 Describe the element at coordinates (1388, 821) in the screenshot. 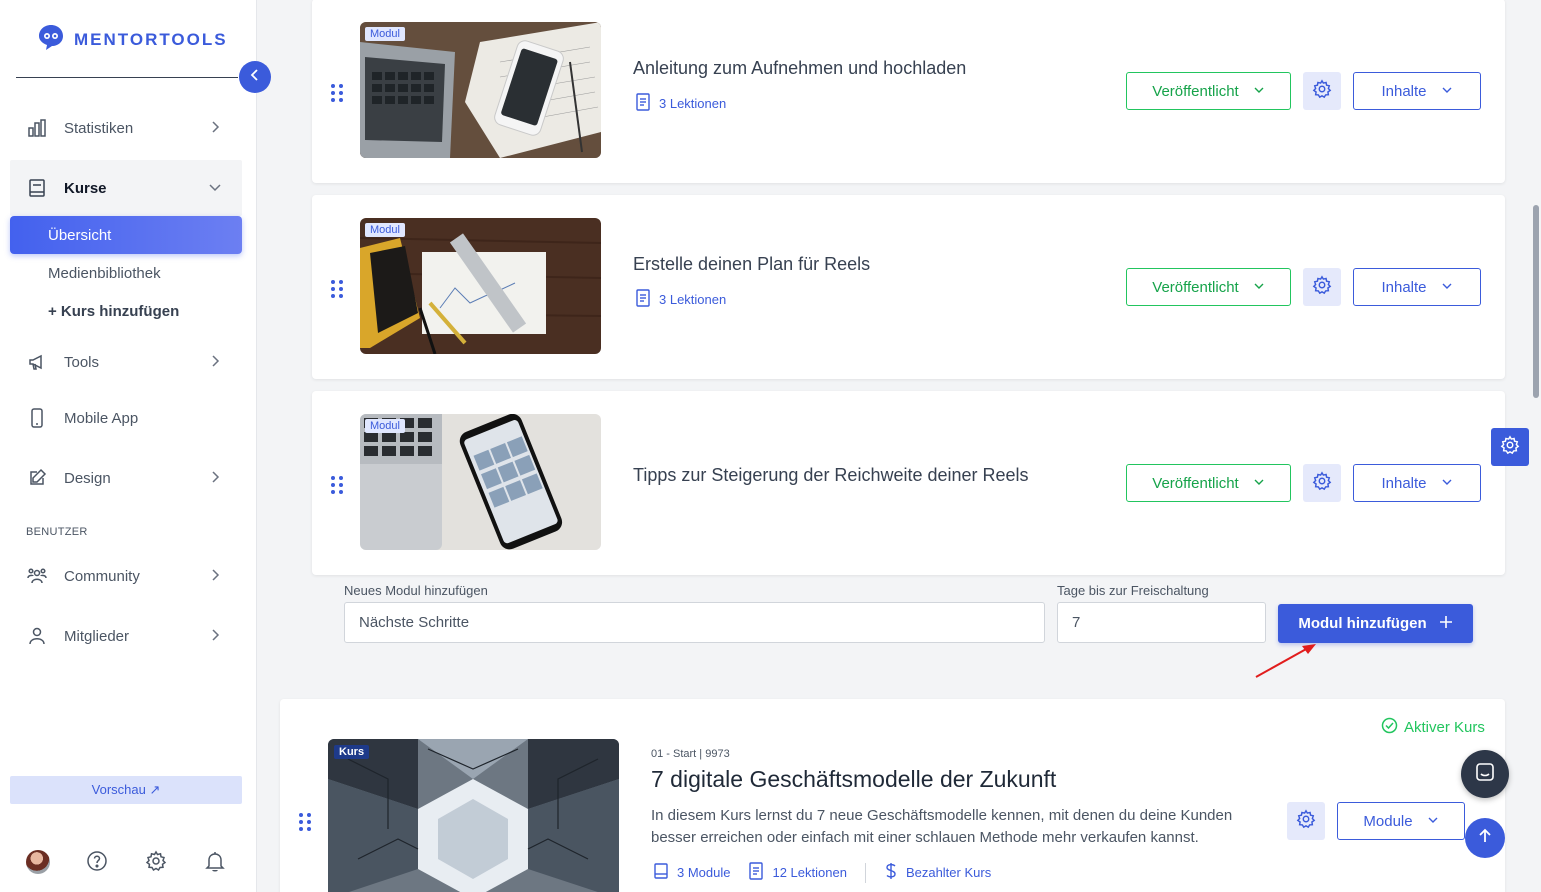

I see `modules-dropdown-label: Module` at that location.